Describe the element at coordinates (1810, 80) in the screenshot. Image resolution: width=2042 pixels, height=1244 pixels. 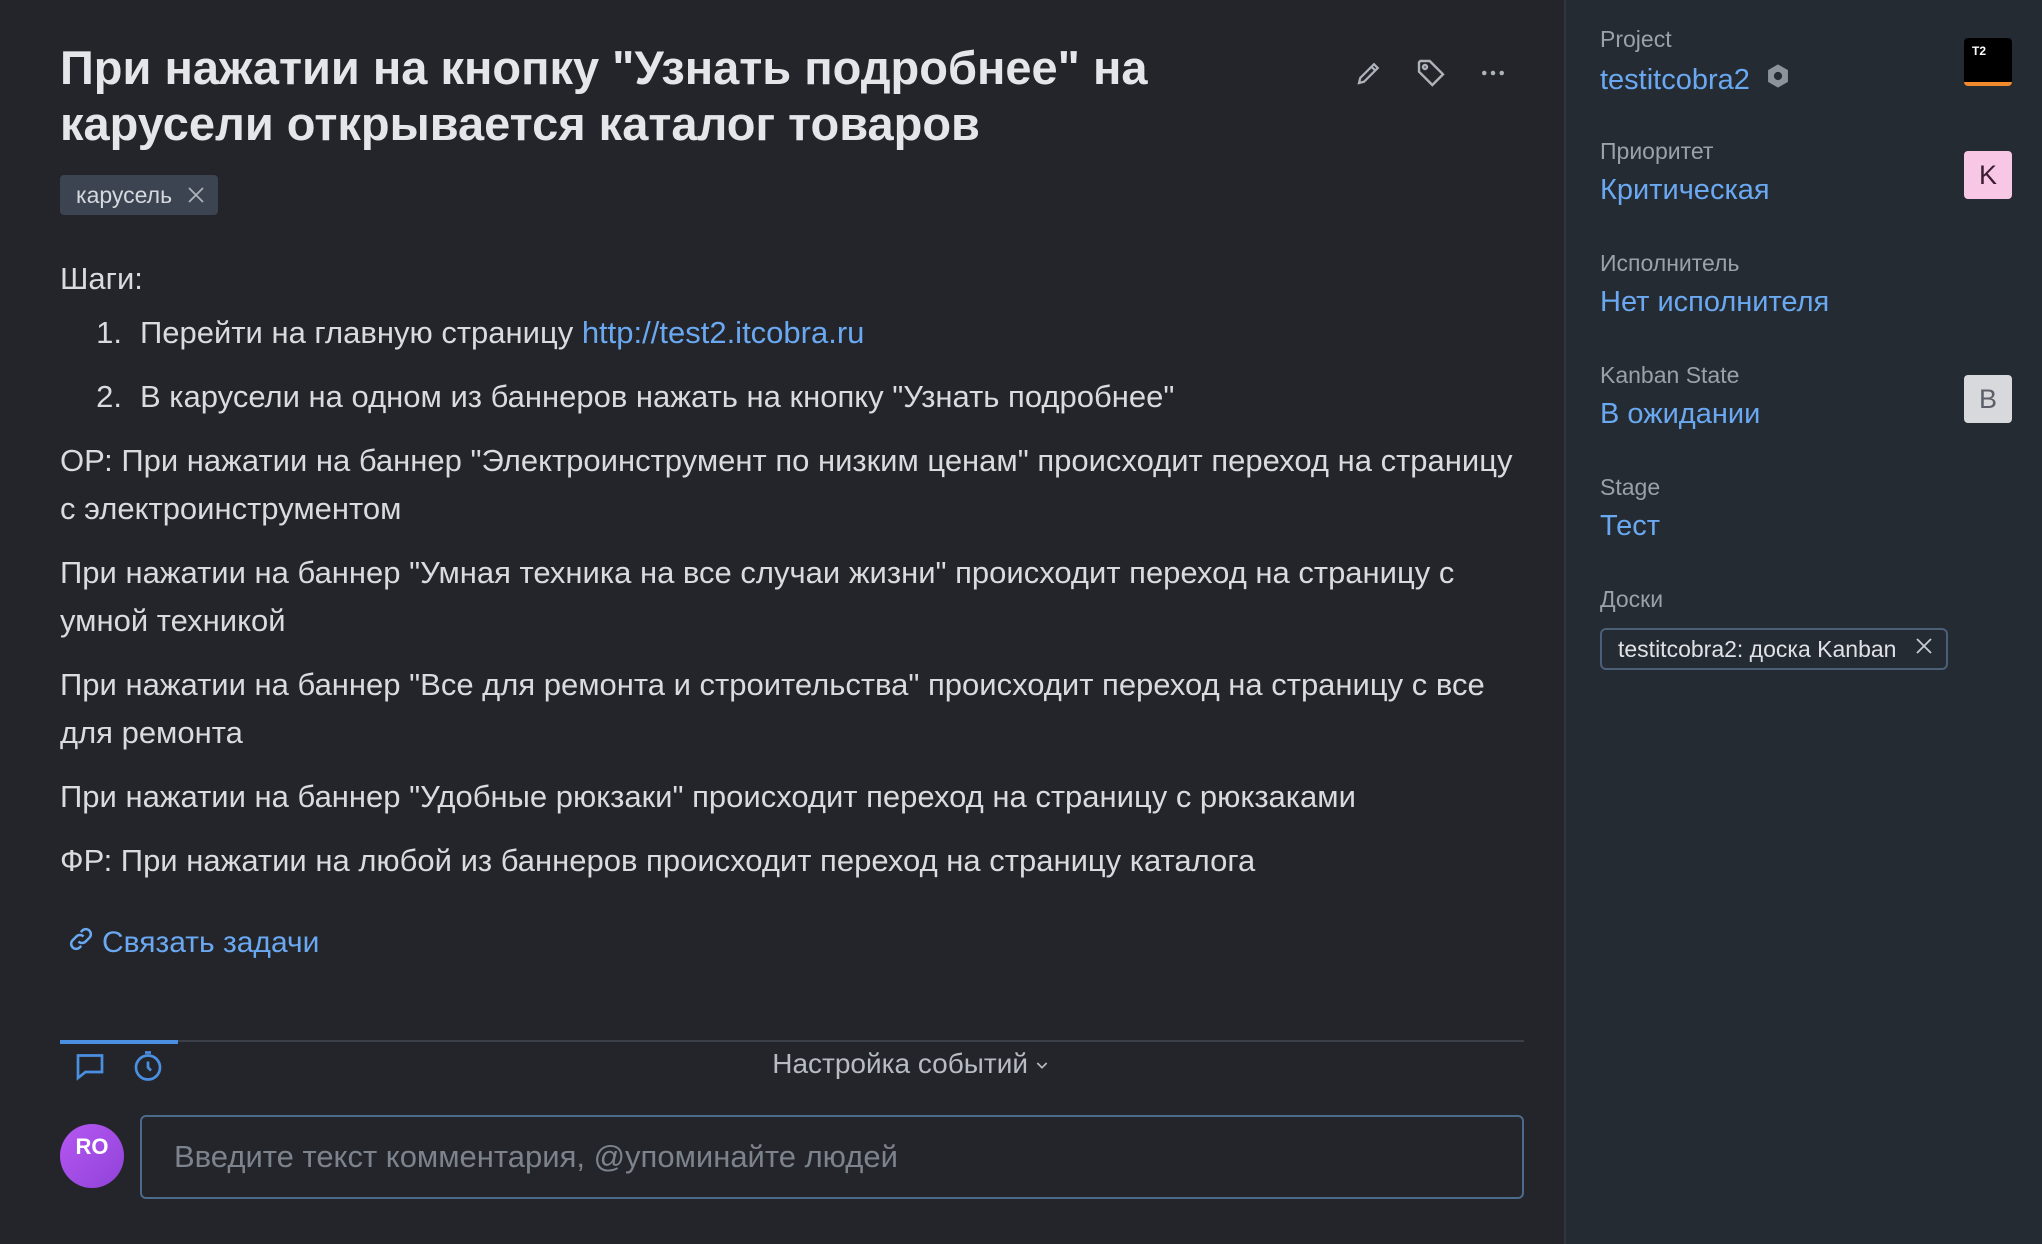
I see `project-value-button: testitcobra2` at that location.